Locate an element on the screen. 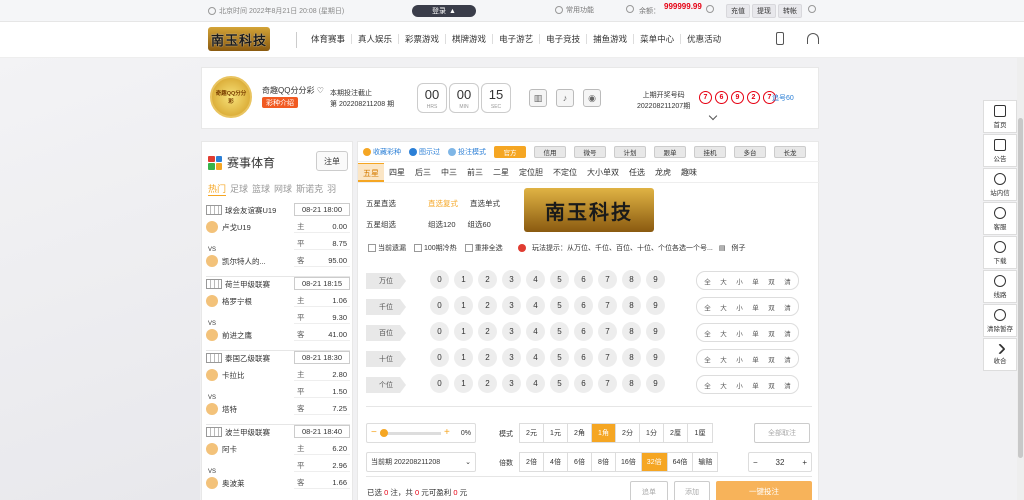 Image resolution: width=1024 pixels, height=500 pixels. nav-item-chess: 棋牌游戏 is located at coordinates (470, 39).